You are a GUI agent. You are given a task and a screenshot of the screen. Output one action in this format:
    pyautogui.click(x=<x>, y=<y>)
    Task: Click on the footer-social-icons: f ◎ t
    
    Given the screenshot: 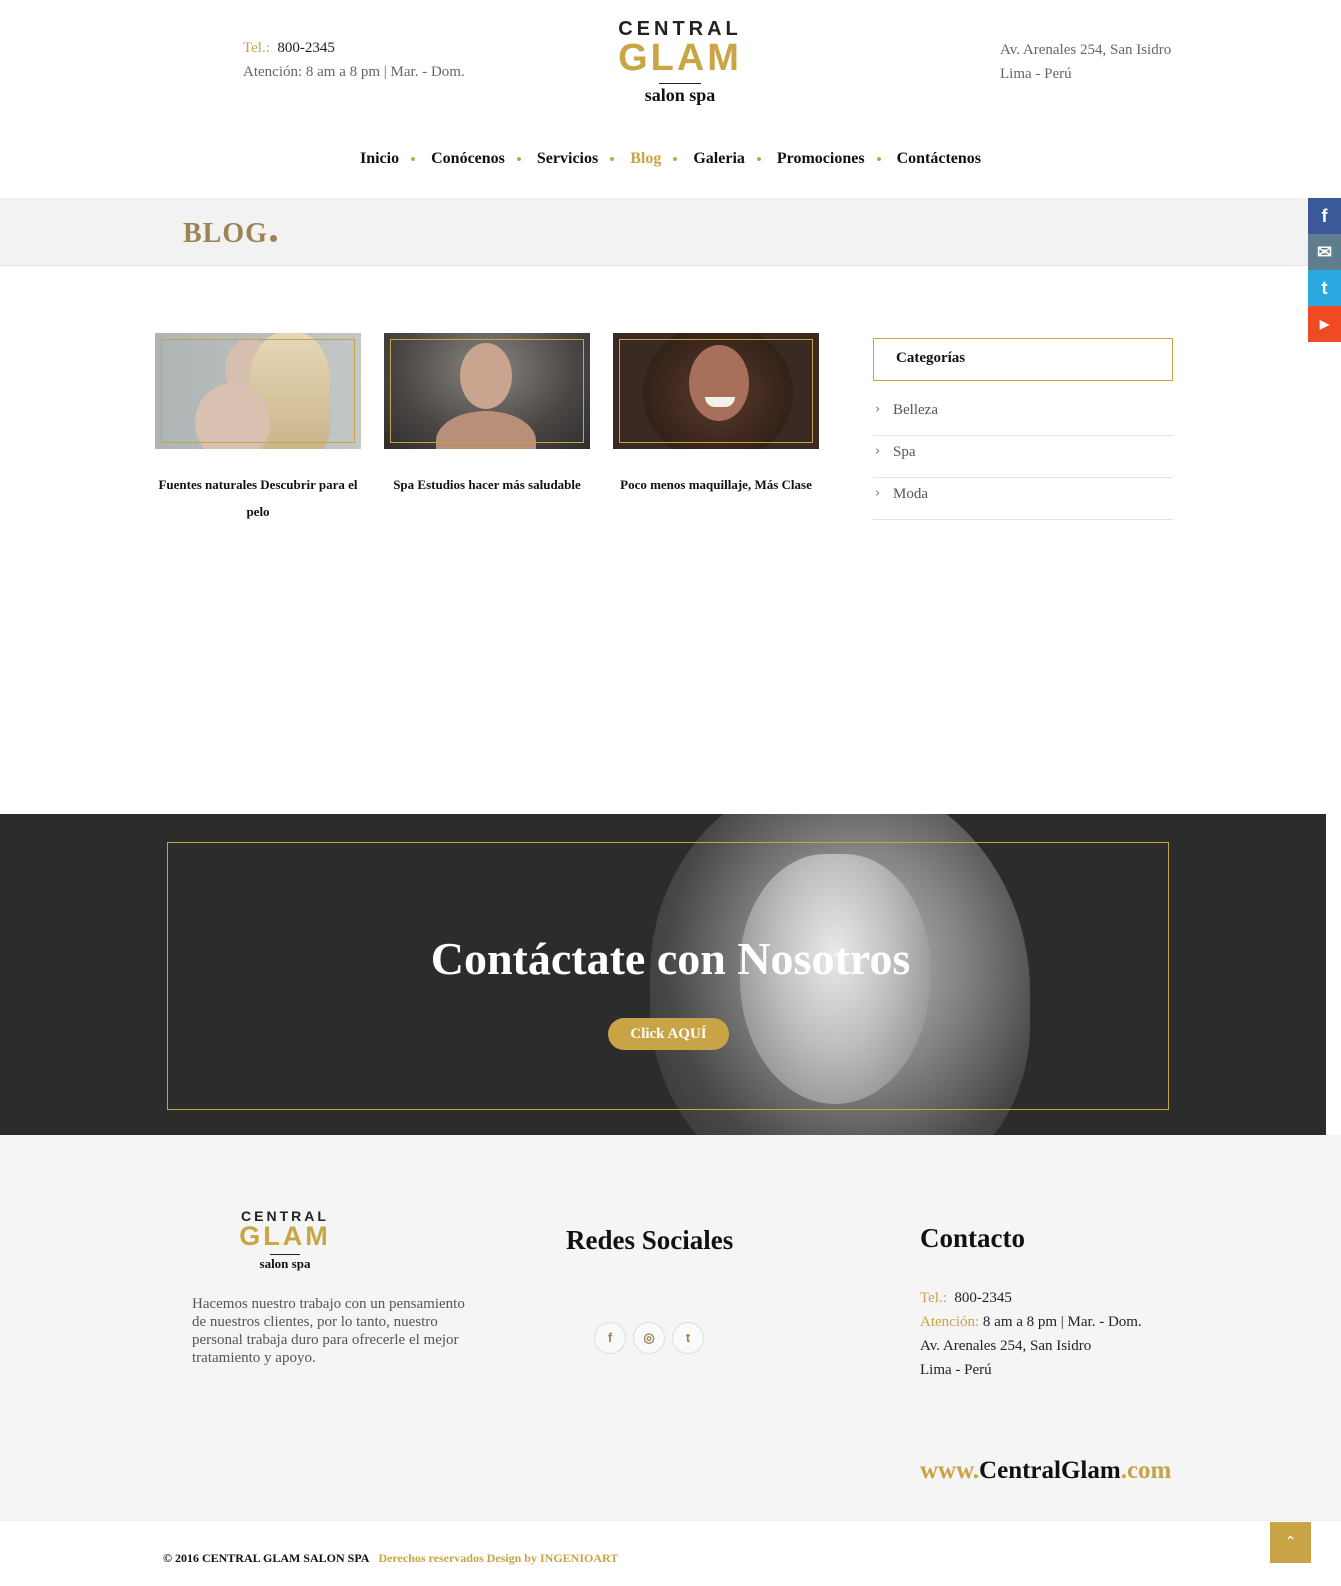 What is the action you would take?
    pyautogui.click(x=650, y=1338)
    